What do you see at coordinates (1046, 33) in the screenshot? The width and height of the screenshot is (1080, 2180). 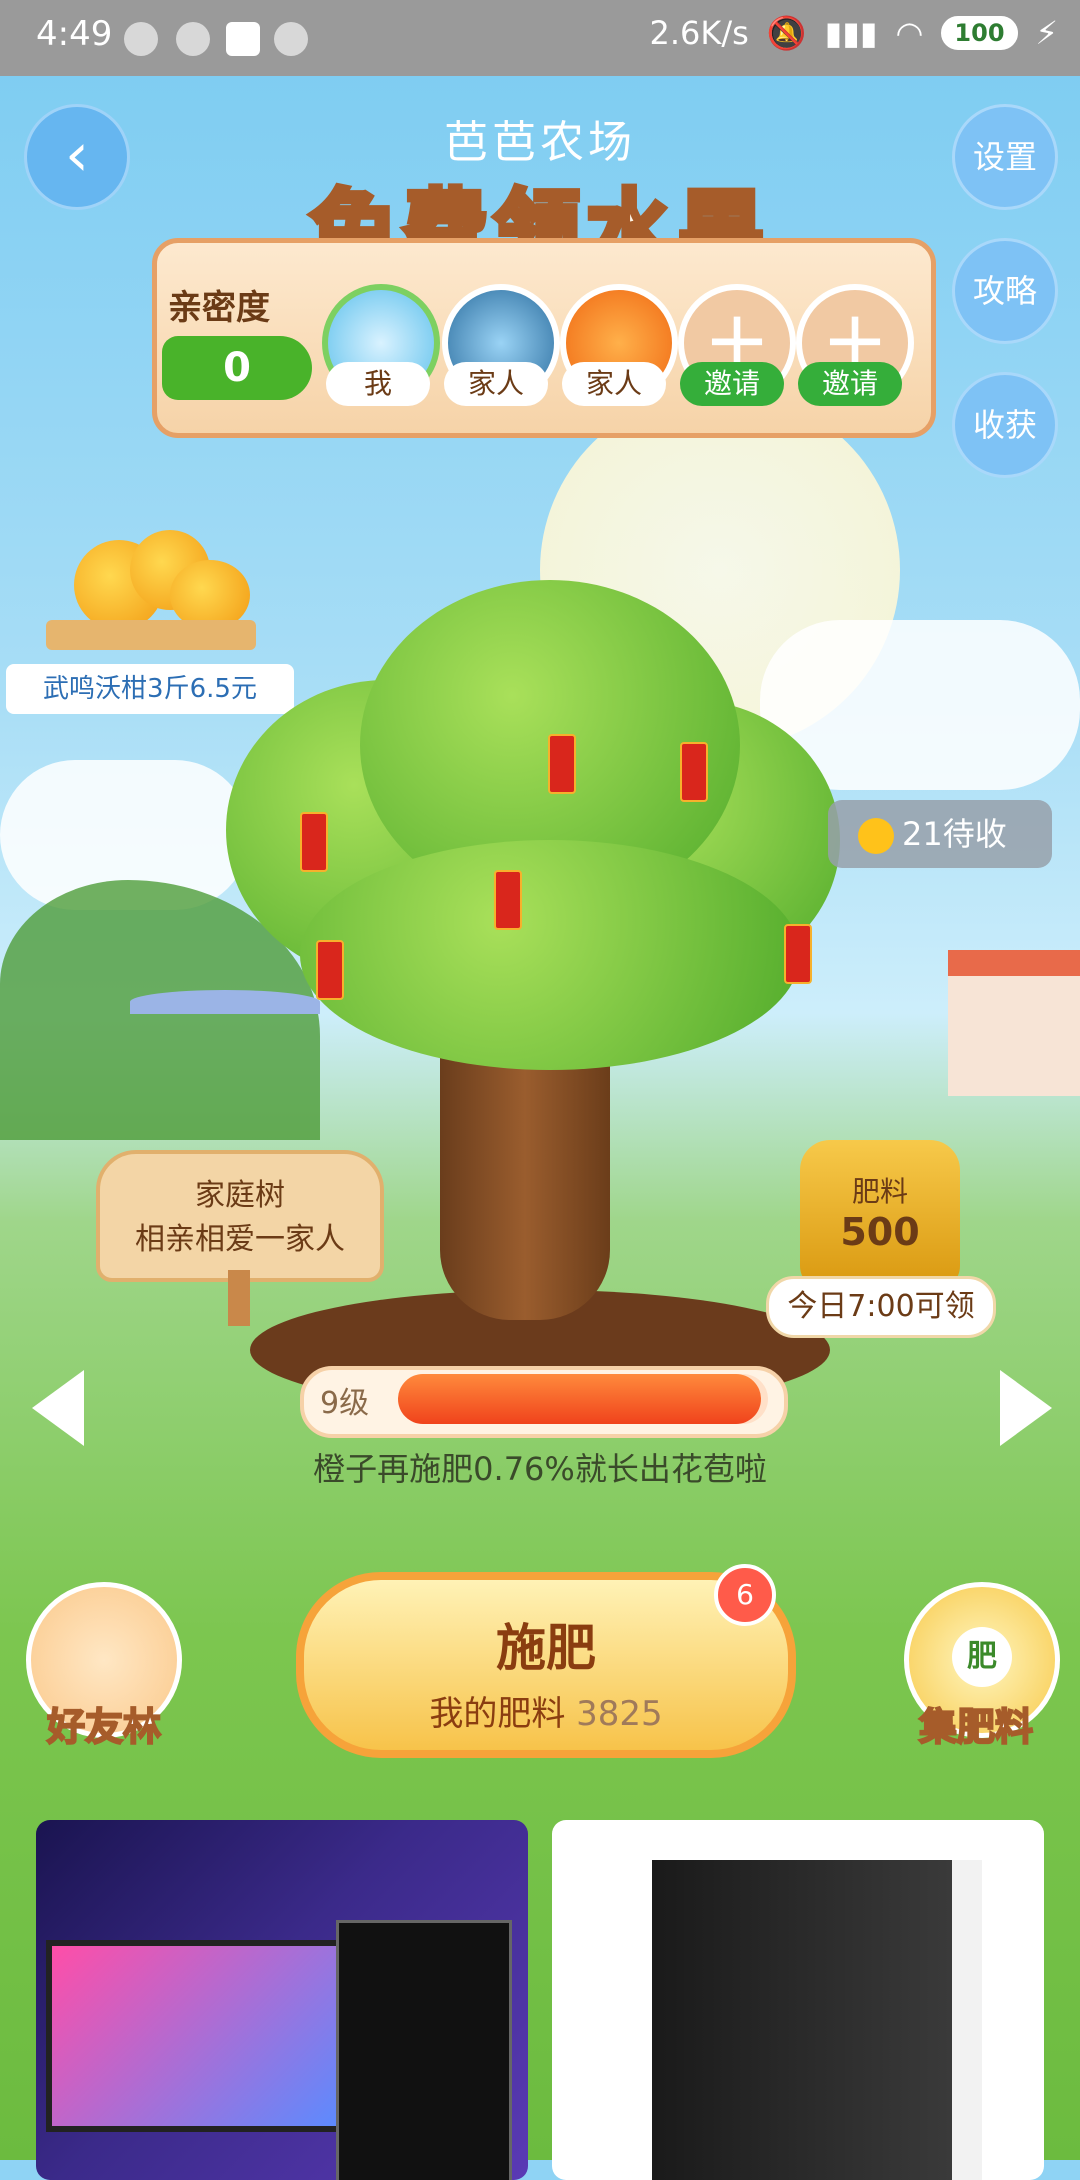 I see `charging-icon: ⚡` at bounding box center [1046, 33].